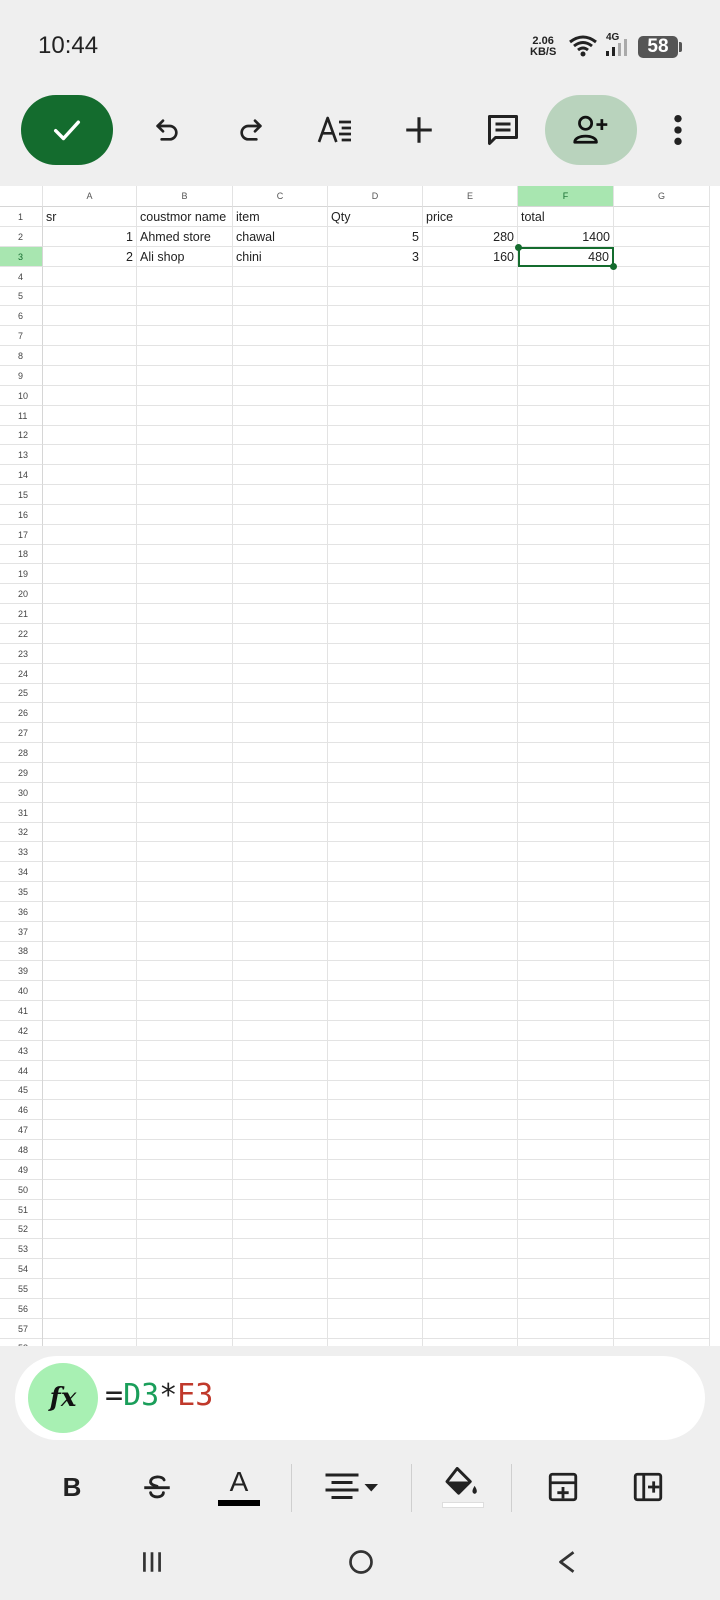  I want to click on cell-g4, so click(662, 276).